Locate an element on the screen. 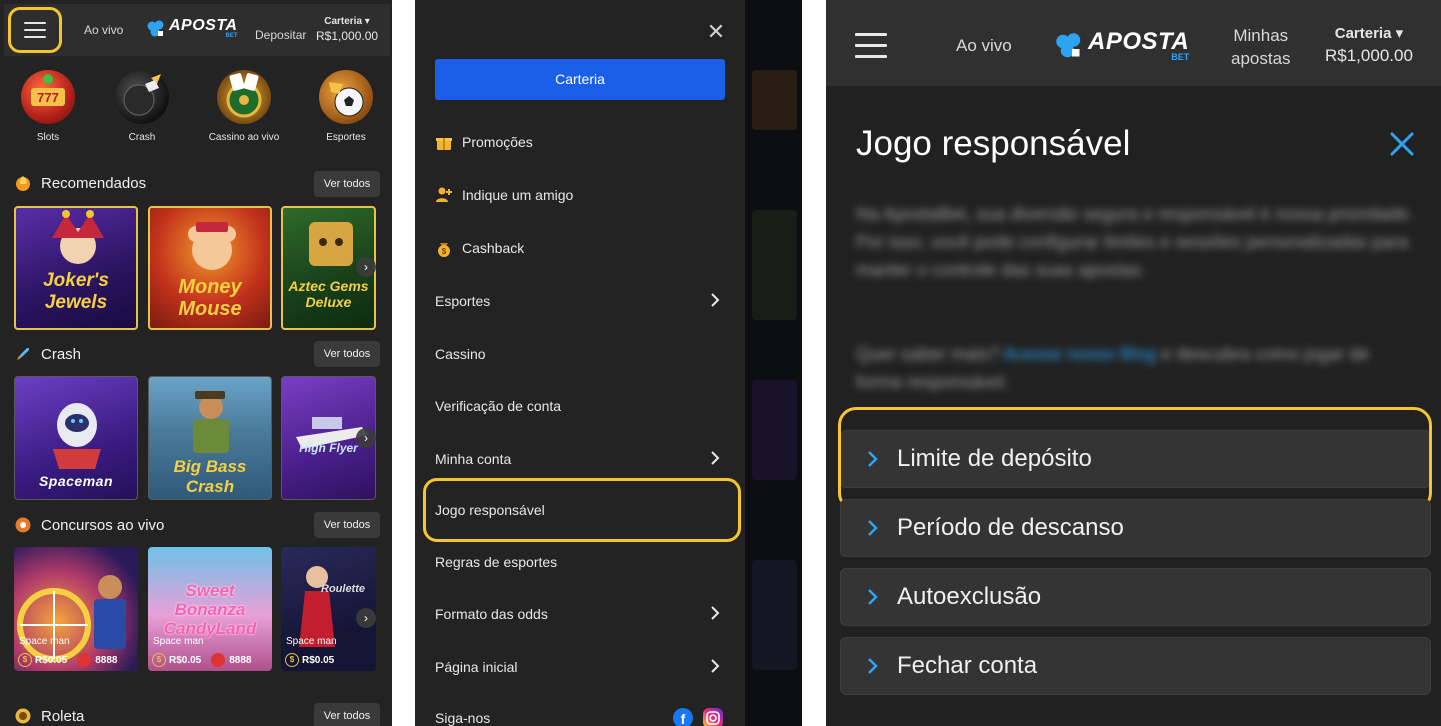 The width and height of the screenshot is (1441, 726). menu-item-account-verification: Verificação de conta is located at coordinates (580, 406).